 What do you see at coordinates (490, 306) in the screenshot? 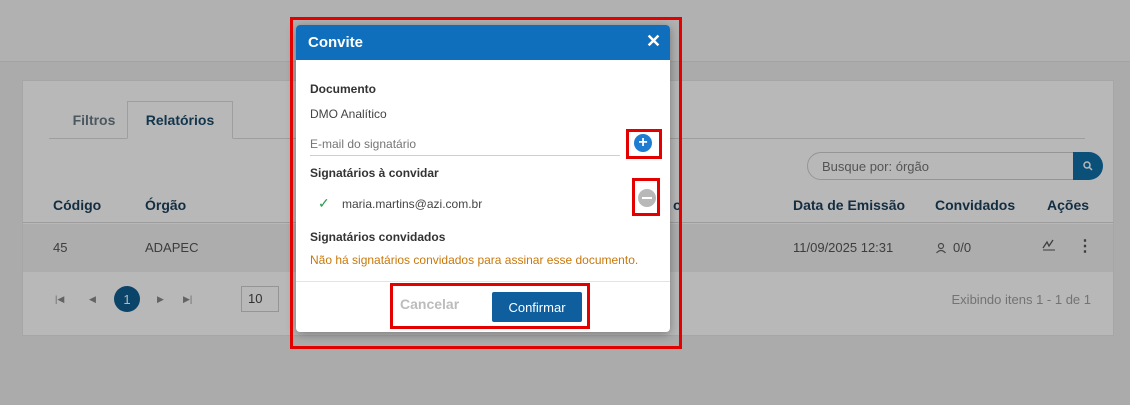
I see `highlight-footer-buttons` at bounding box center [490, 306].